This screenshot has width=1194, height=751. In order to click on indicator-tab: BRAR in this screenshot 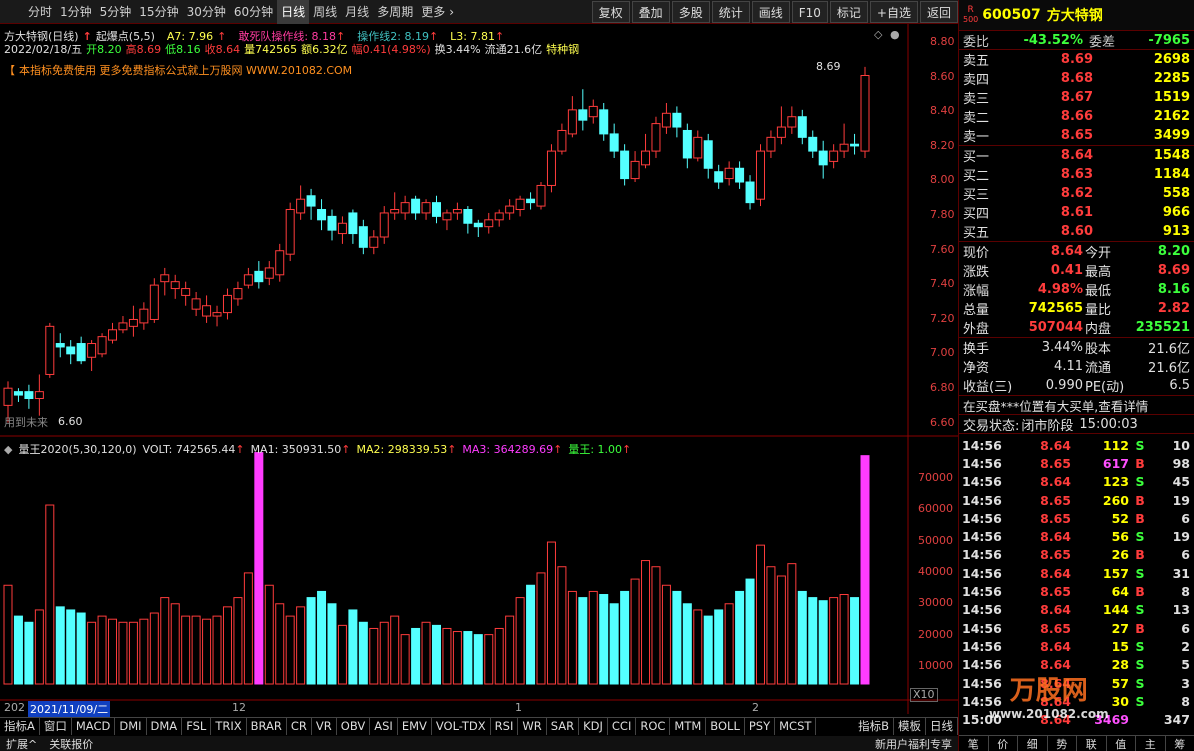, I will do `click(267, 726)`.